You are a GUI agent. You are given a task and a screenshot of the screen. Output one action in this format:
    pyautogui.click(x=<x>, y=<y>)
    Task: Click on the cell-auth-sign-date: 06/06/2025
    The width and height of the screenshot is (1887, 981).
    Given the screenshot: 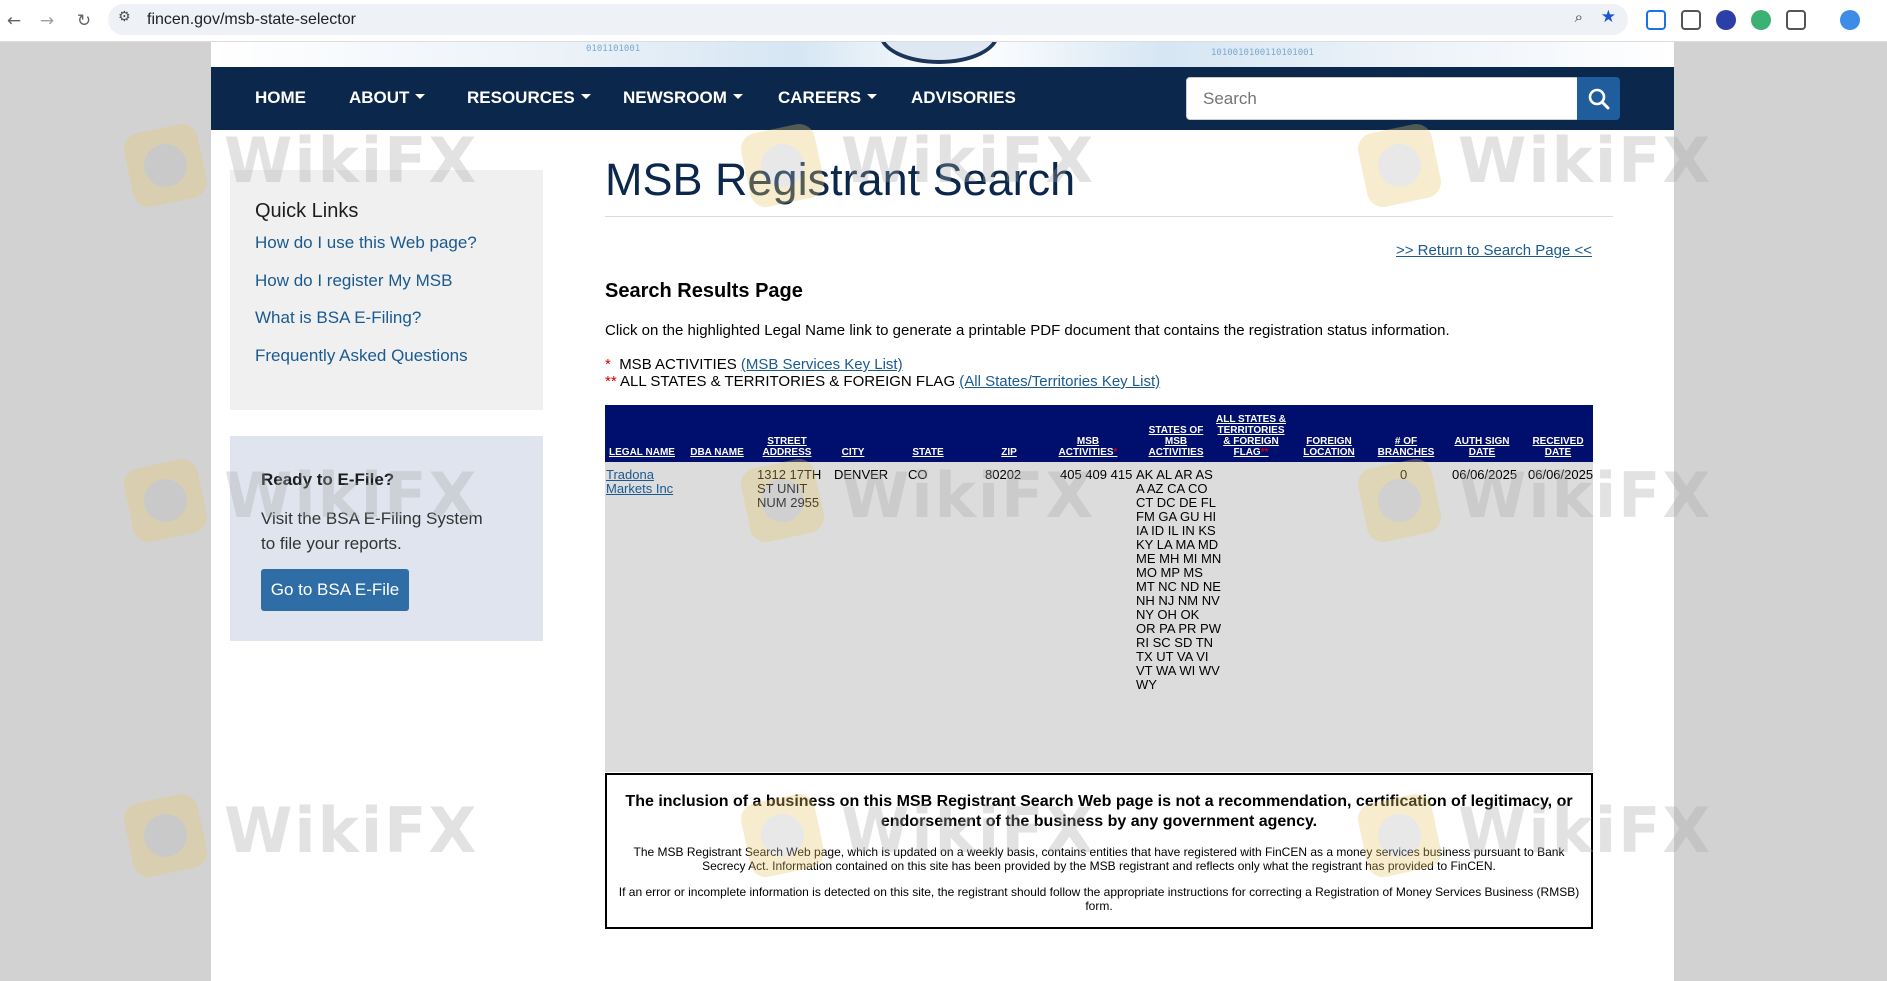 What is the action you would take?
    pyautogui.click(x=1485, y=474)
    